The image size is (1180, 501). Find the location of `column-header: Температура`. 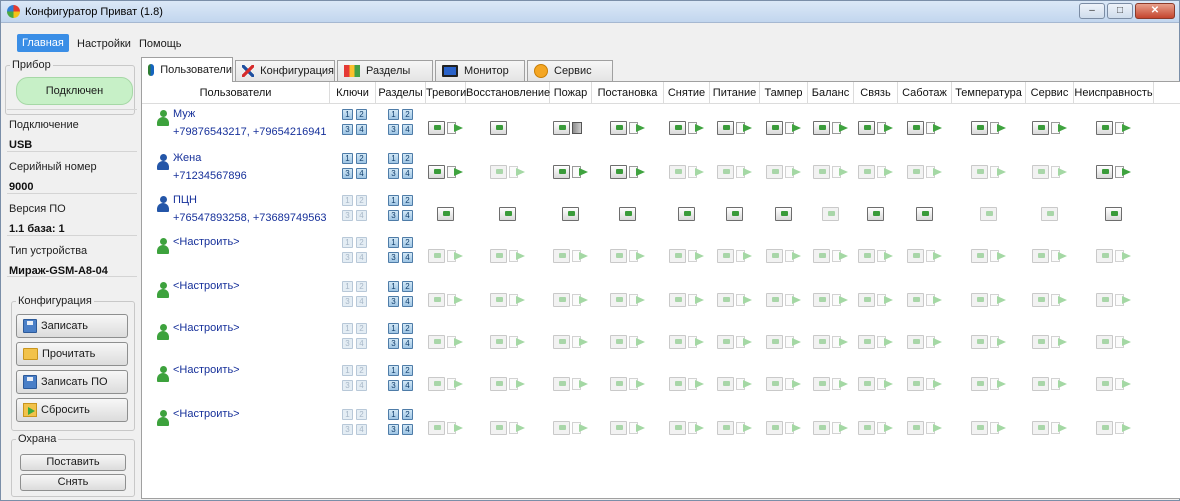

column-header: Температура is located at coordinates (989, 93).